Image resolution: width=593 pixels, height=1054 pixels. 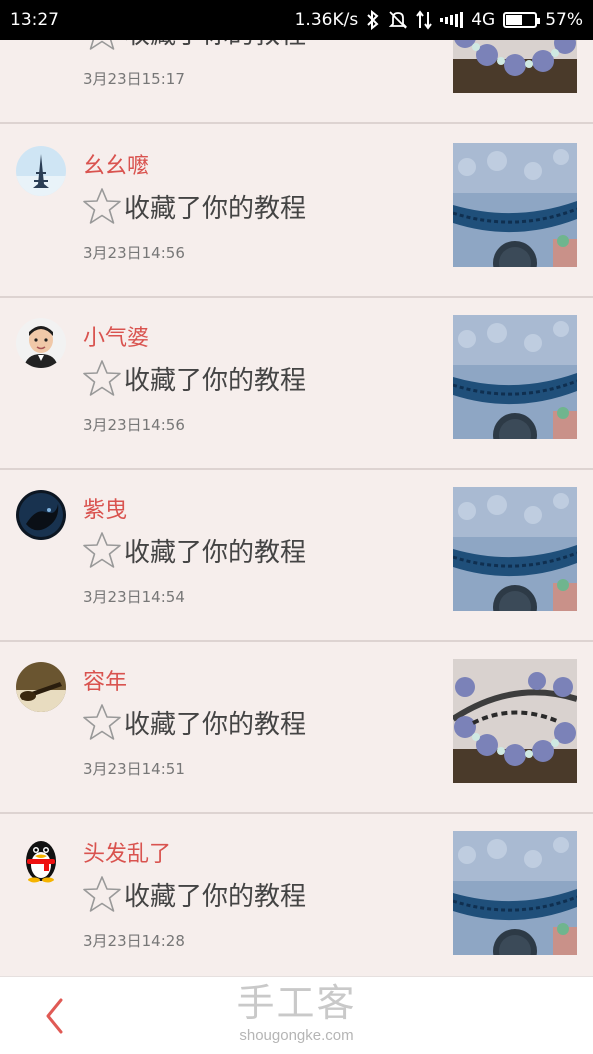 I want to click on brand-logo: 手工客 shougongke.com, so click(x=296, y=1014).